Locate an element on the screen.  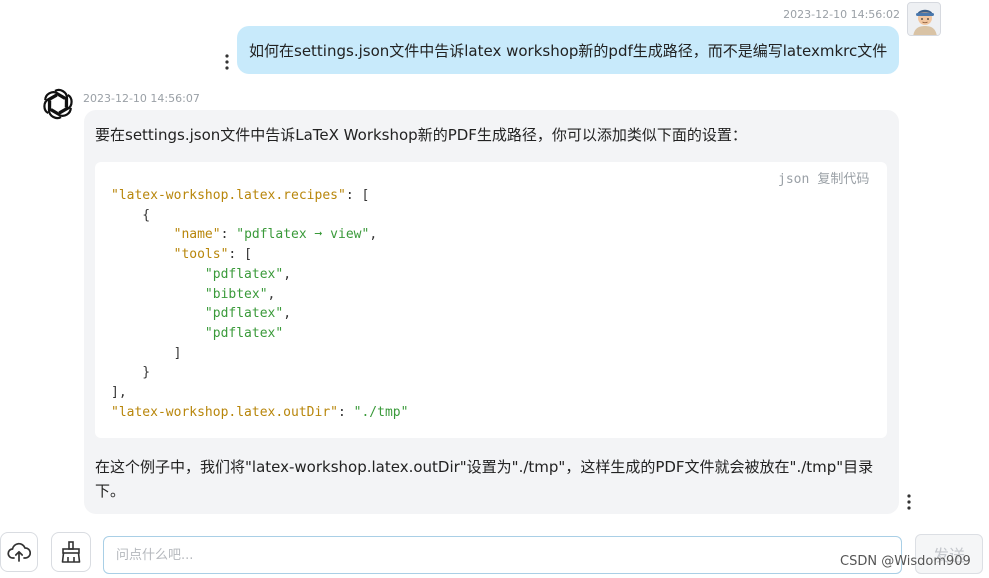
user-avatar-icon is located at coordinates (924, 19).